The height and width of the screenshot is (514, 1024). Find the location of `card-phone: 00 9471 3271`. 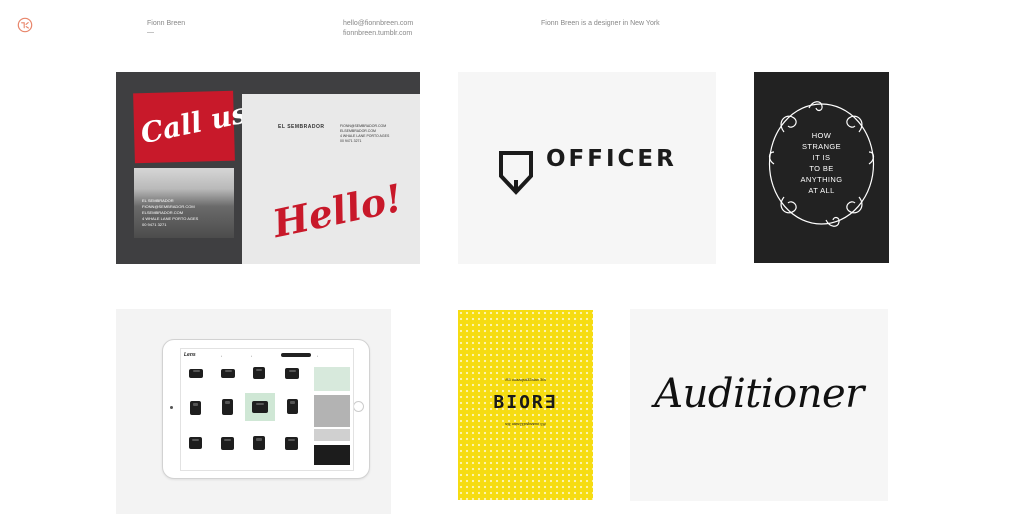

card-phone: 00 9471 3271 is located at coordinates (154, 224).